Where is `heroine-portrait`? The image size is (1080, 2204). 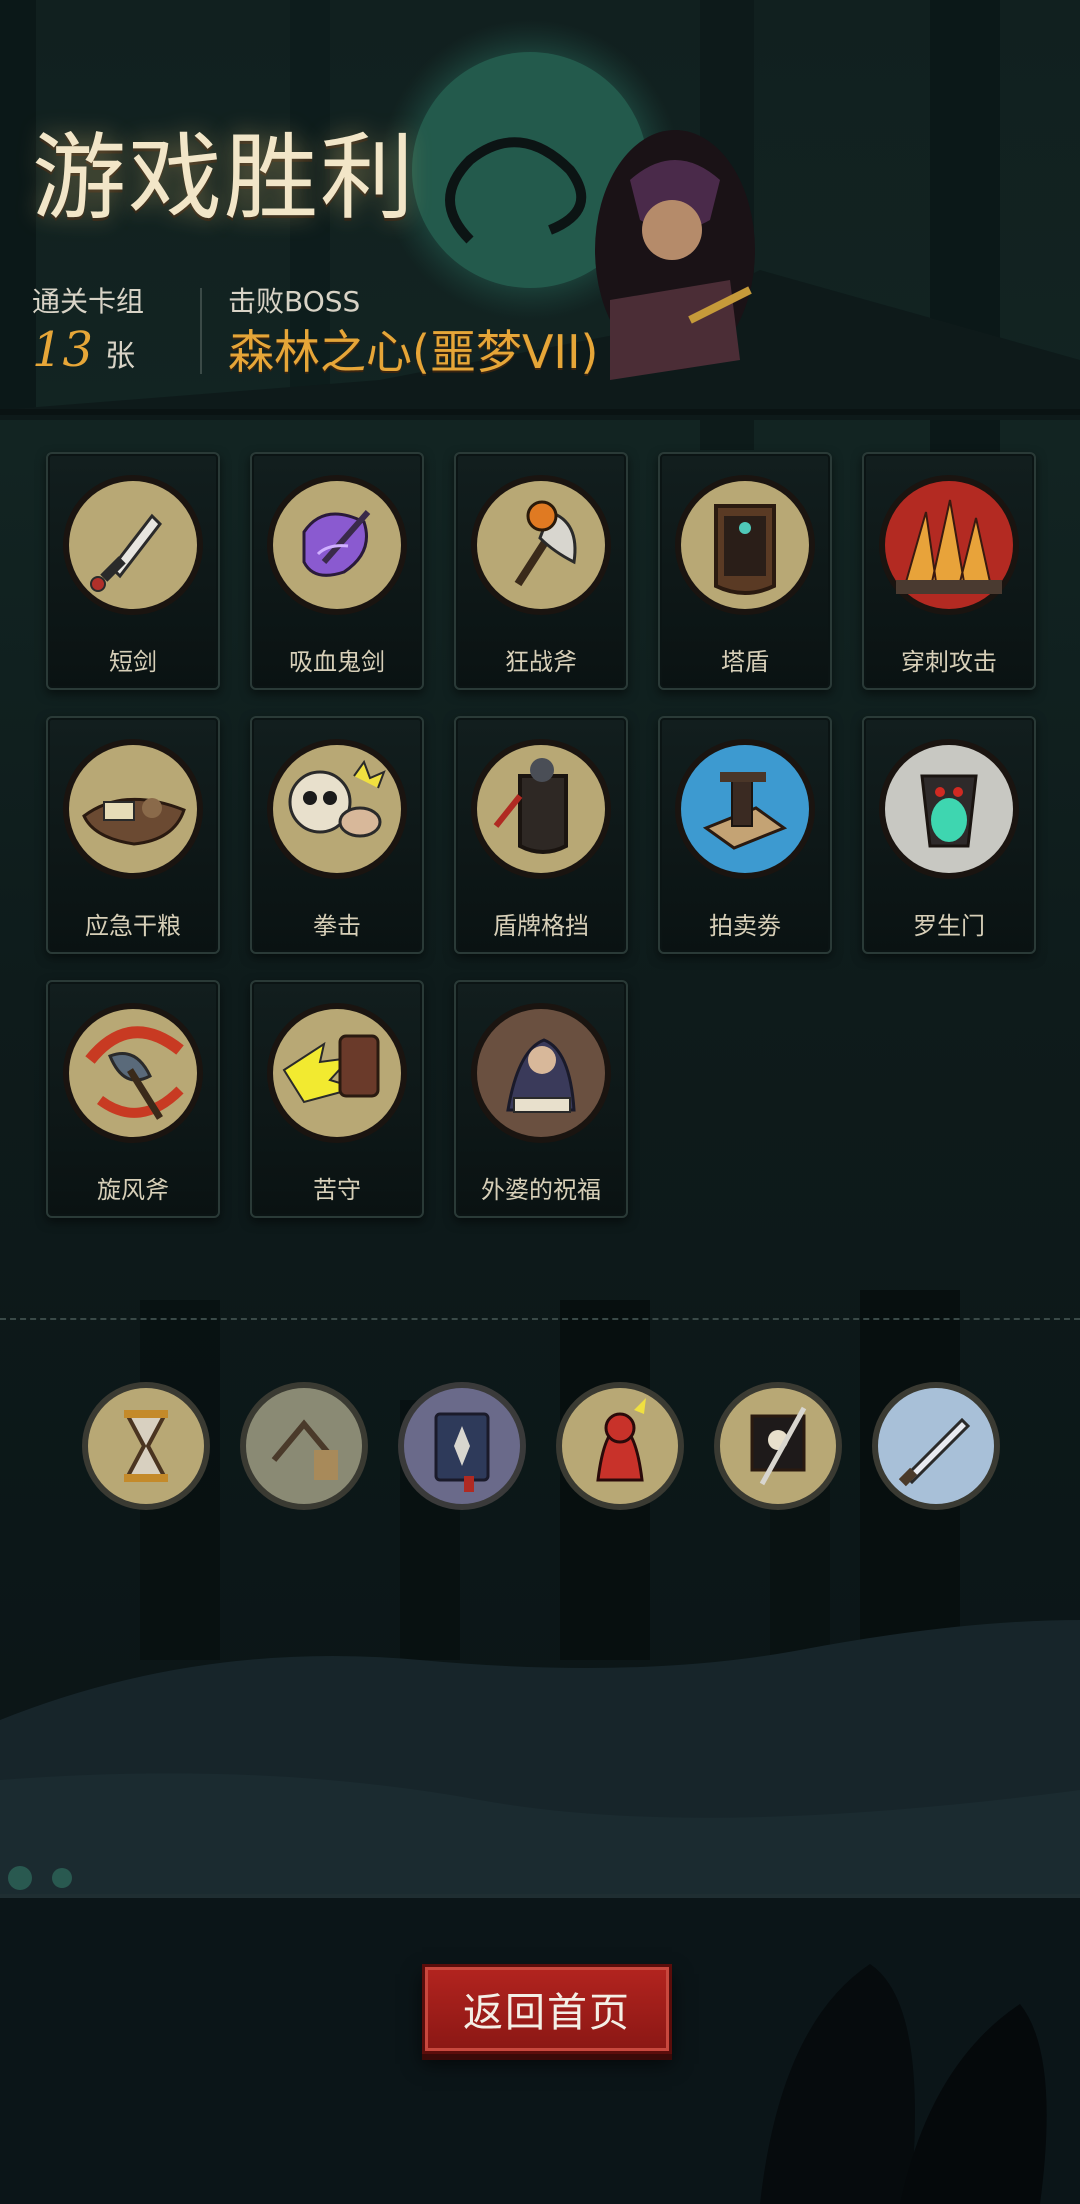
heroine-portrait is located at coordinates (675, 255).